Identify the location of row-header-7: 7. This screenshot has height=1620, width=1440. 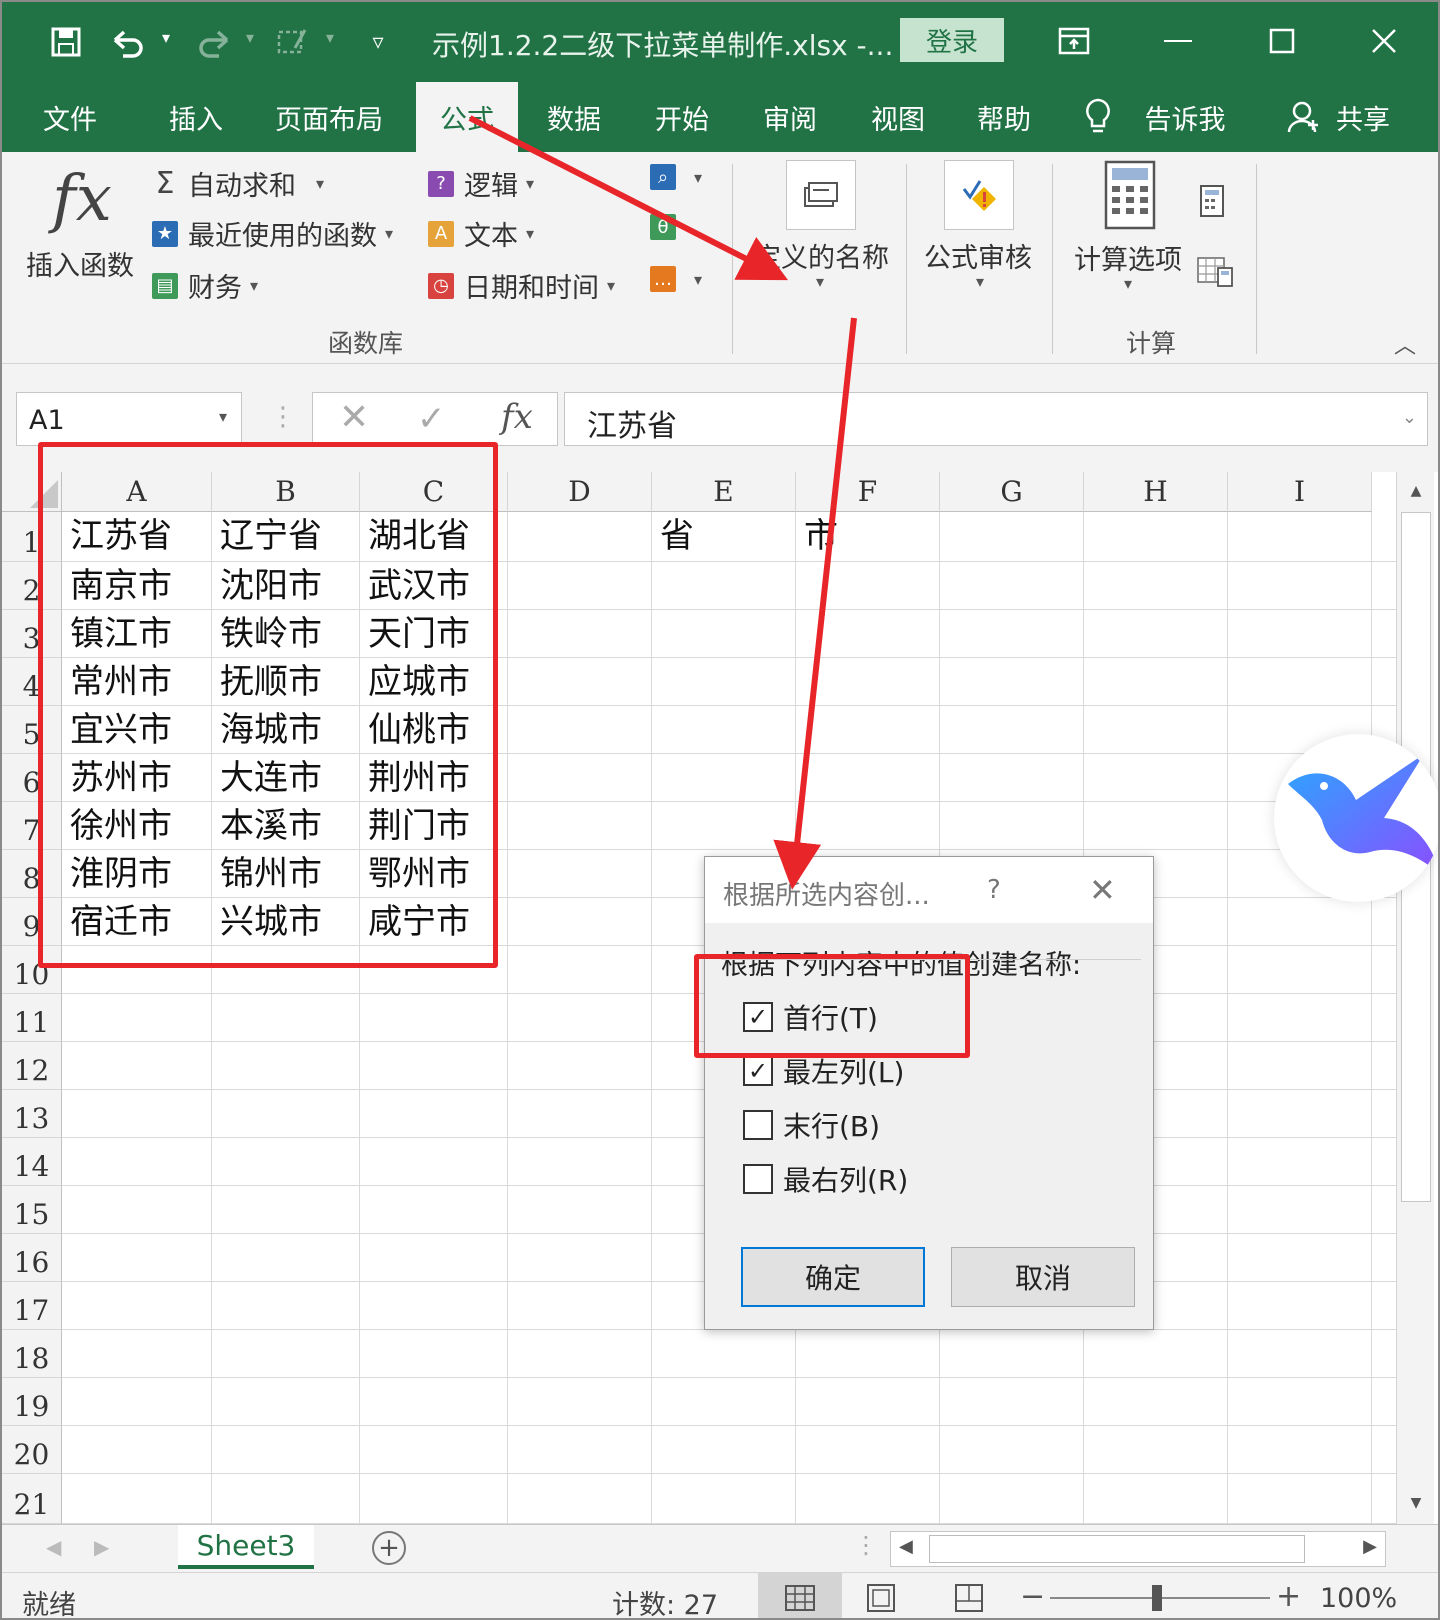
(32, 826).